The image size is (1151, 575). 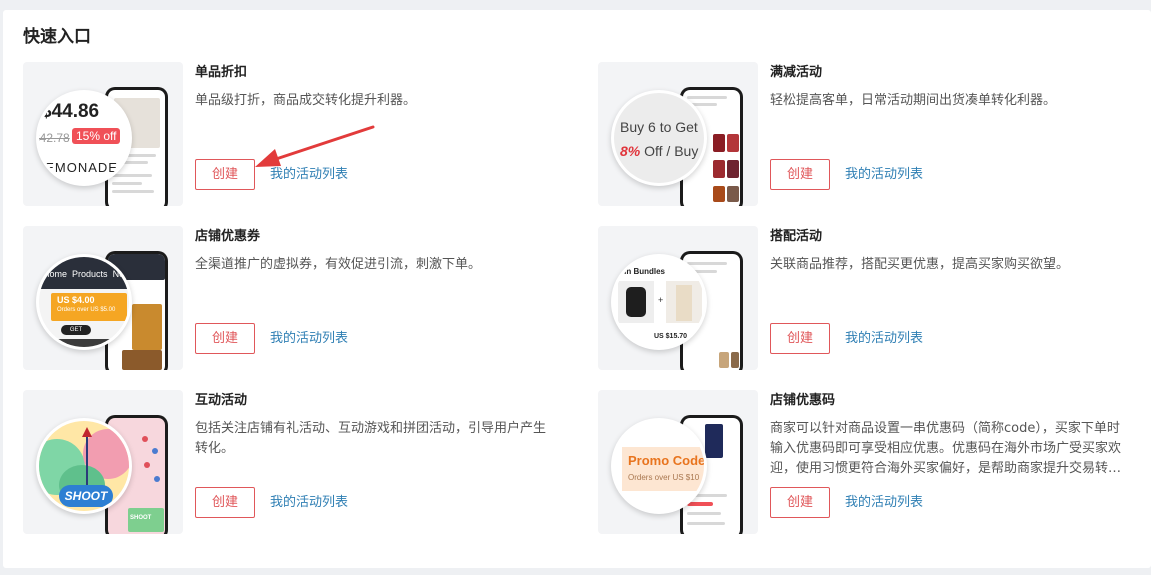 I want to click on card-title: 单品折扣, so click(x=221, y=72).